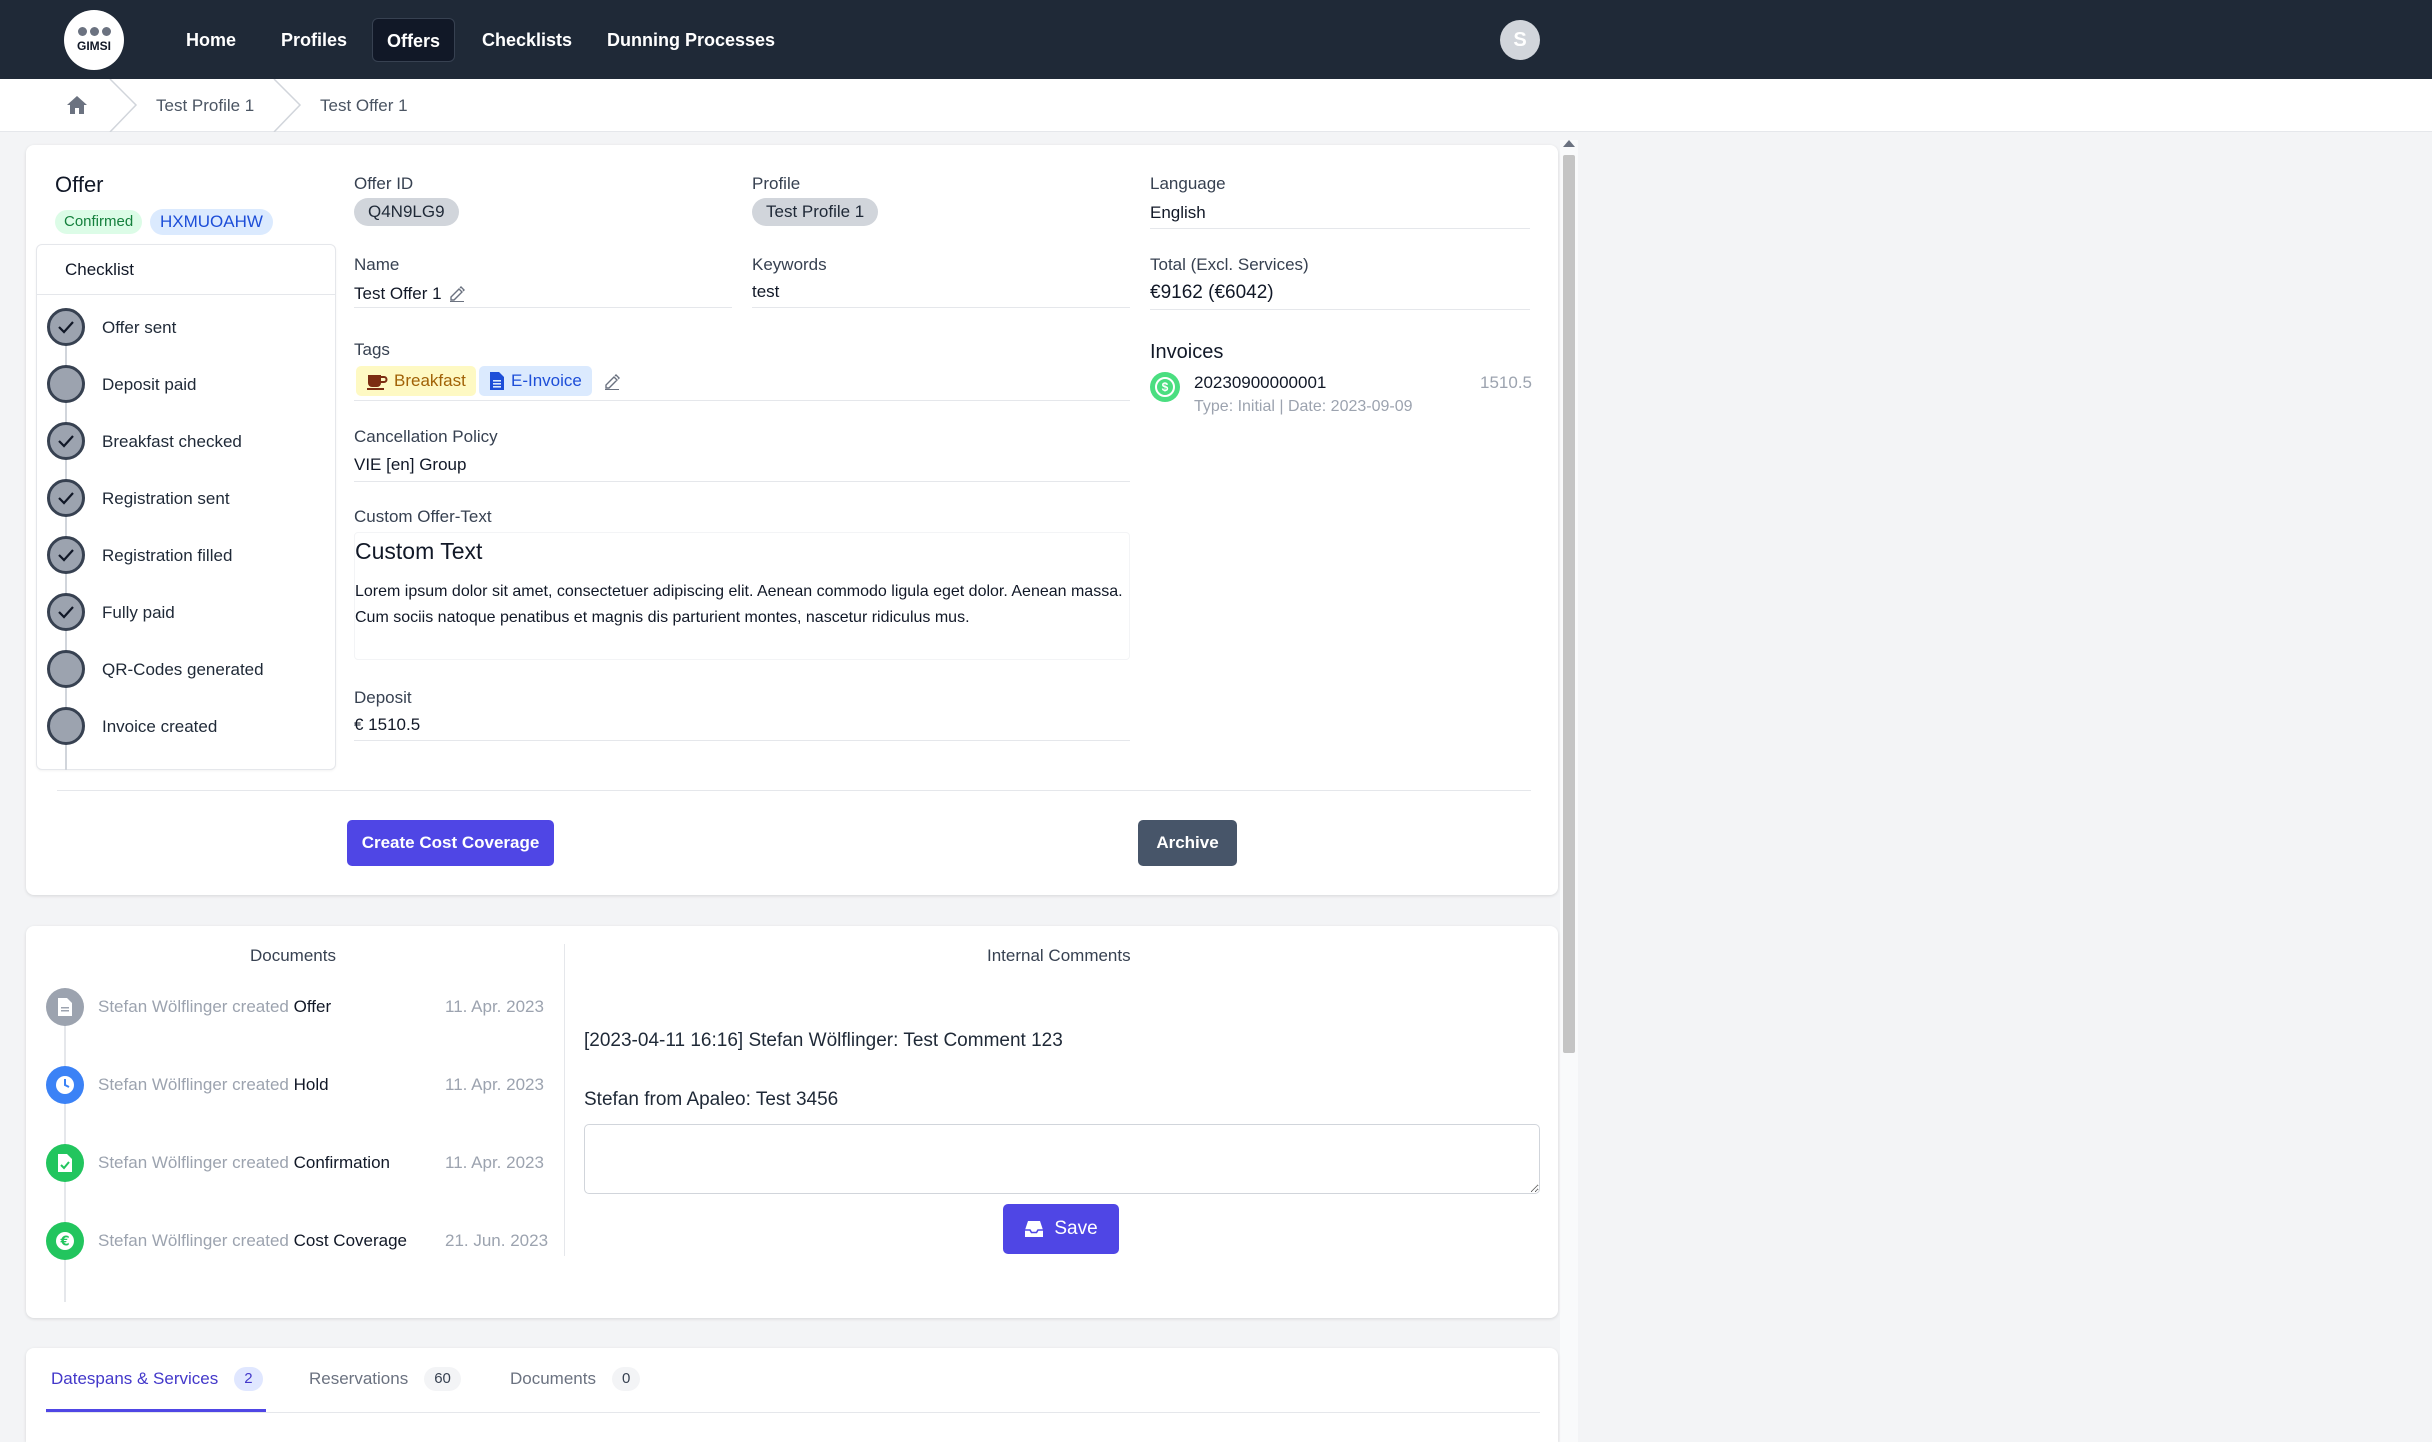 The width and height of the screenshot is (2432, 1442). What do you see at coordinates (691, 40) in the screenshot?
I see `nav-dunning-processes: Dunning Processes` at bounding box center [691, 40].